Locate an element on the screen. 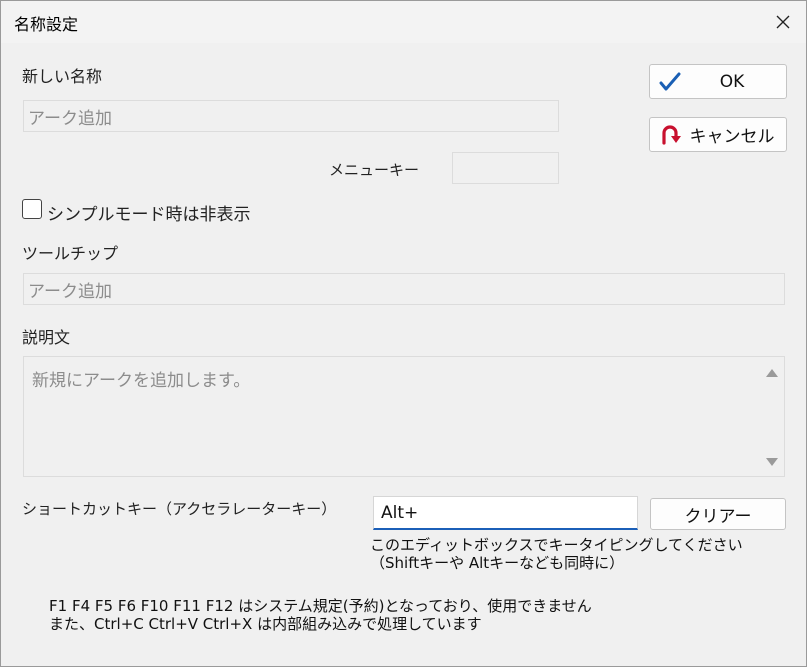 The image size is (807, 667). new-name-label: 新しい名称 is located at coordinates (62, 76).